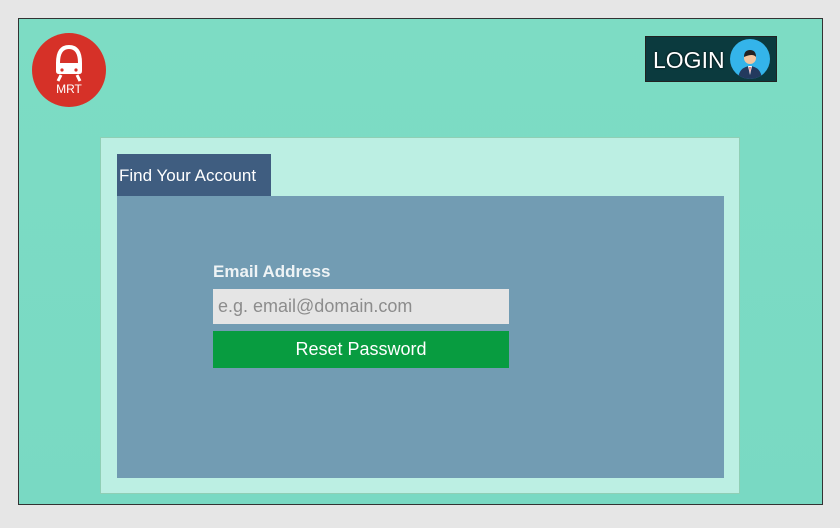 Image resolution: width=840 pixels, height=528 pixels. Describe the element at coordinates (272, 271) in the screenshot. I see `email-label: Email Address` at that location.